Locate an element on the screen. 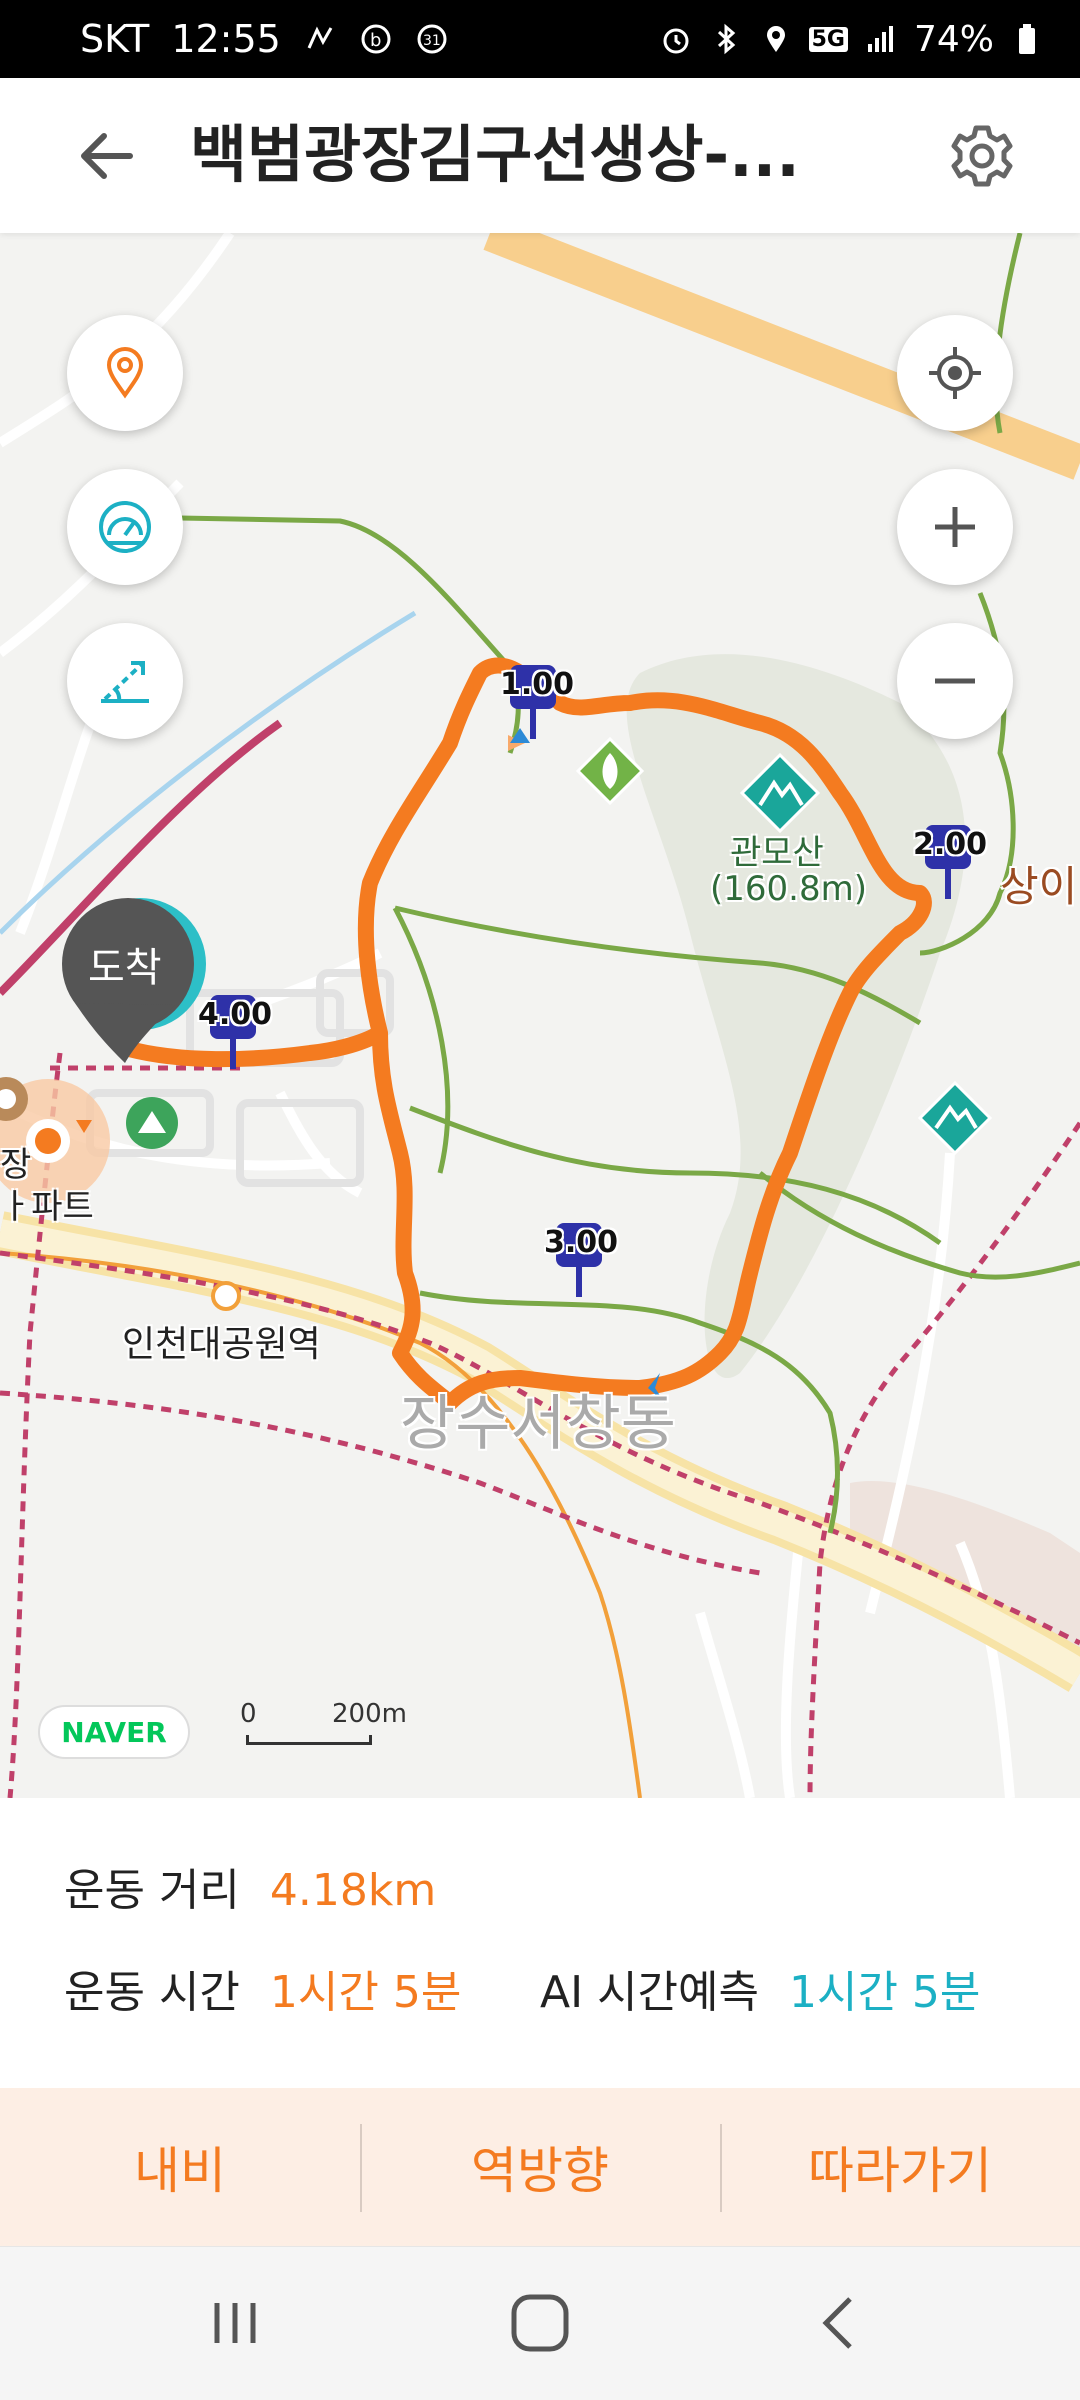  arrival-label: 도착 is located at coordinates (125, 968).